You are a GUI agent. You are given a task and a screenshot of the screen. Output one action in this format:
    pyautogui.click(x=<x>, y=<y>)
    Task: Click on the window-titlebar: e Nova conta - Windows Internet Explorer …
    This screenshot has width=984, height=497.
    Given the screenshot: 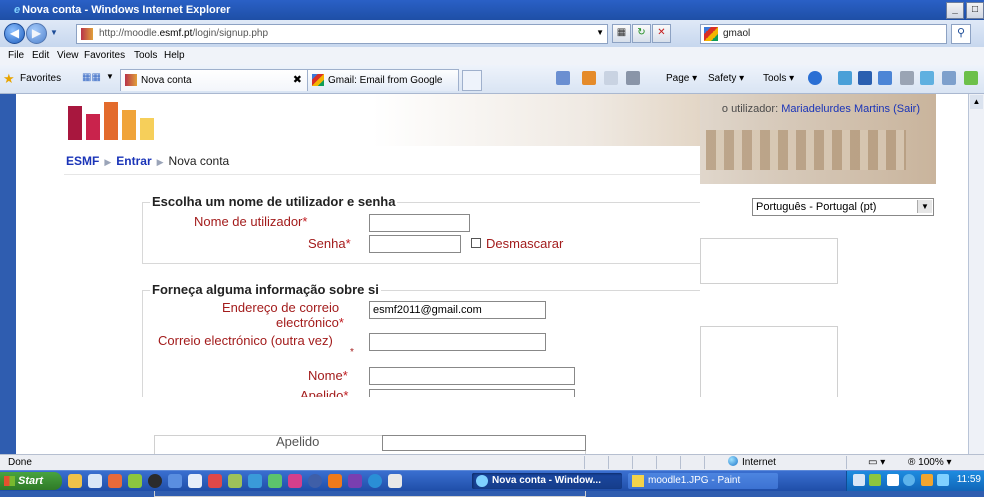 What is the action you would take?
    pyautogui.click(x=492, y=10)
    